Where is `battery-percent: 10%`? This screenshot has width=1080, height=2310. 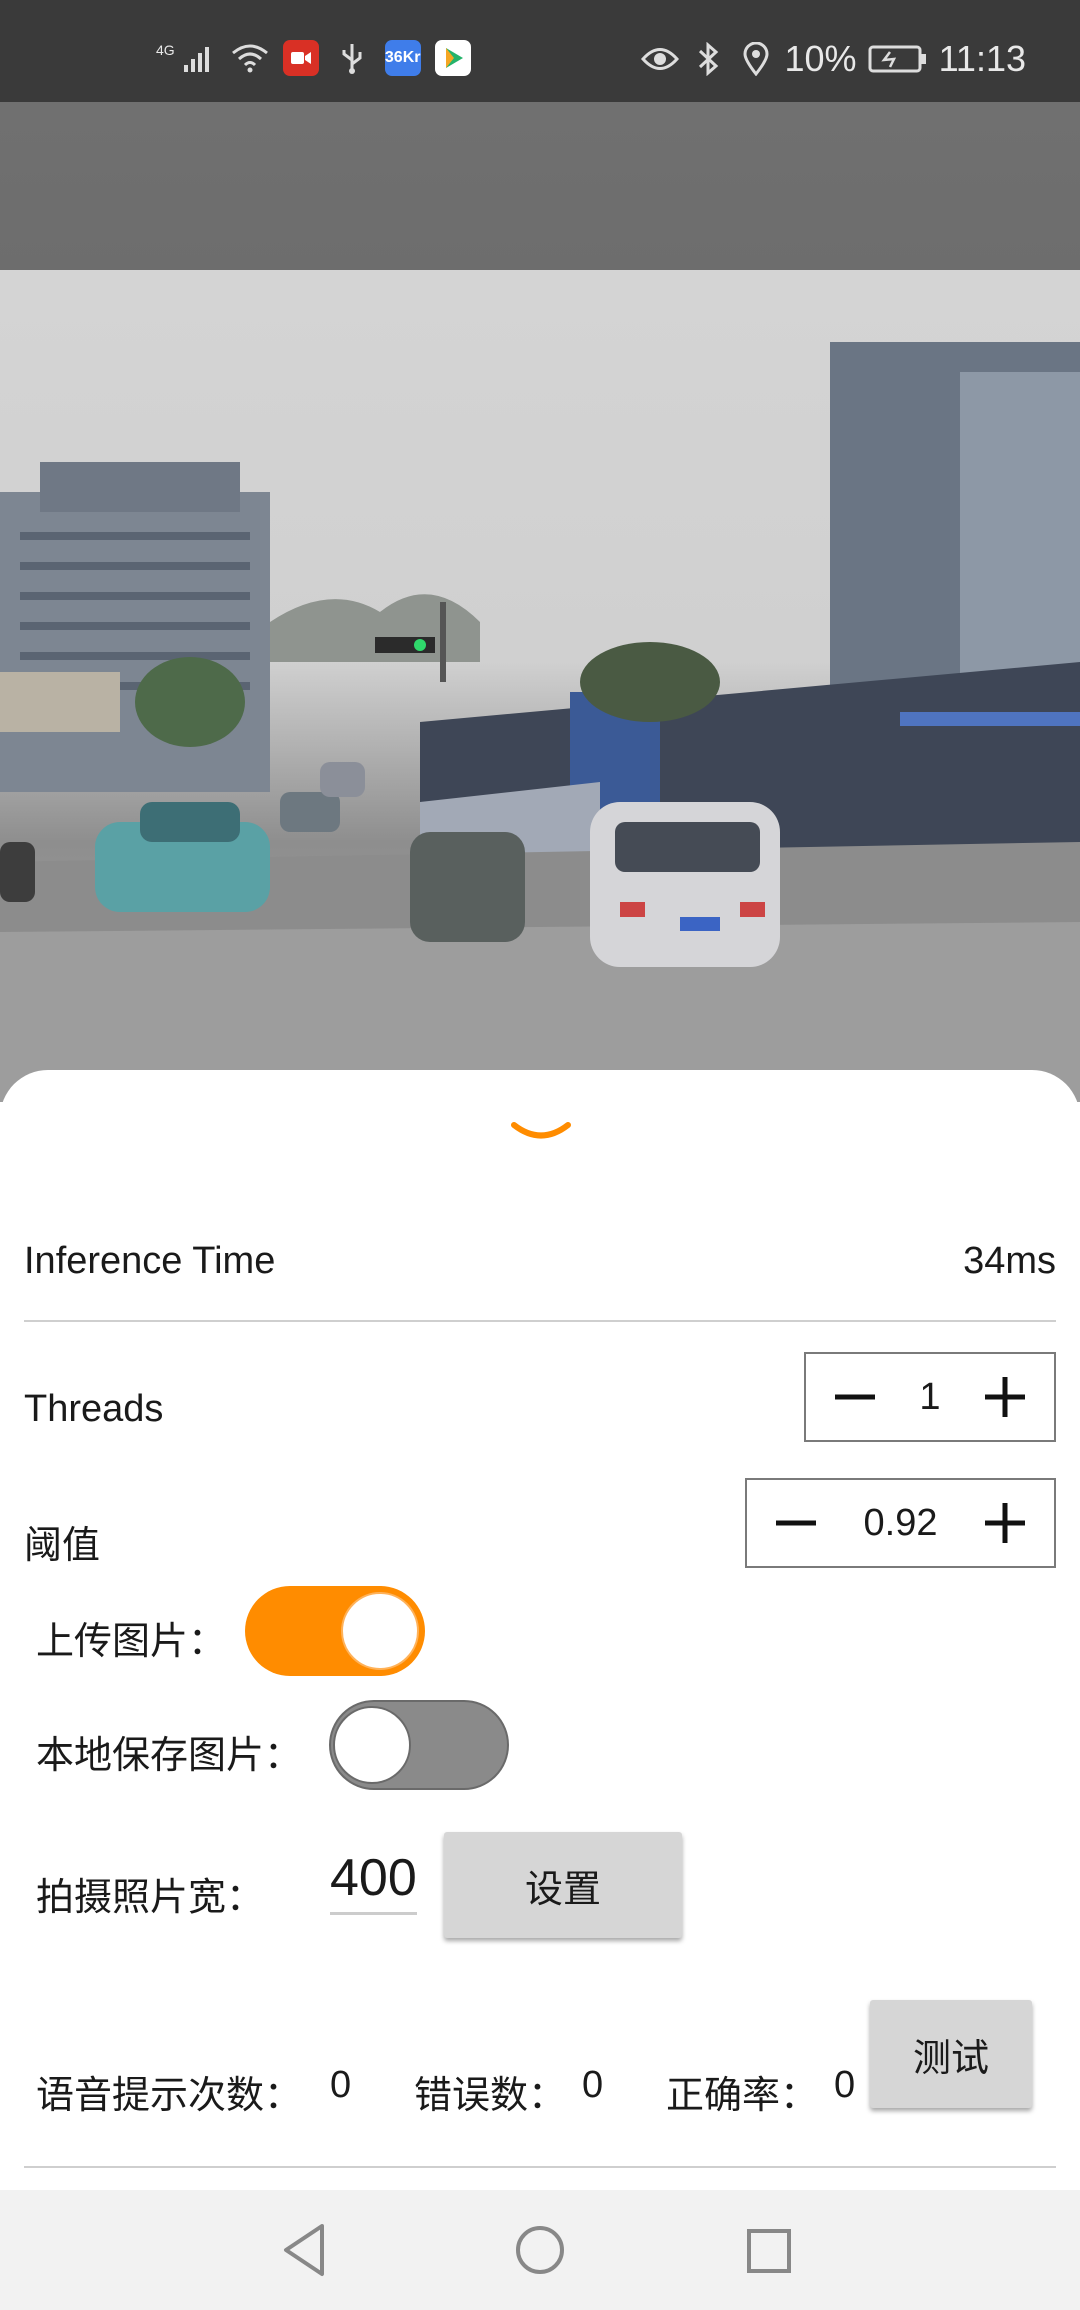
battery-percent: 10% is located at coordinates (820, 58).